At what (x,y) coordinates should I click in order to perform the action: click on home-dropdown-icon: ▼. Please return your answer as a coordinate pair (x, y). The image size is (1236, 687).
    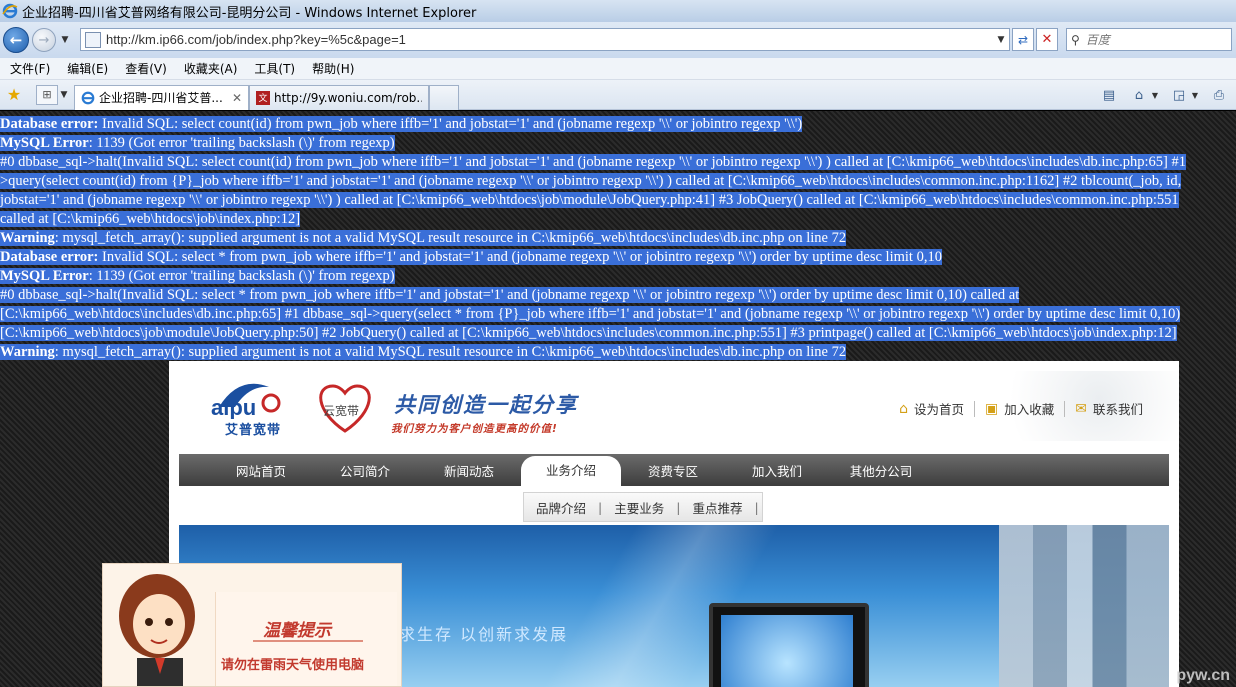
    Looking at the image, I should click on (1155, 95).